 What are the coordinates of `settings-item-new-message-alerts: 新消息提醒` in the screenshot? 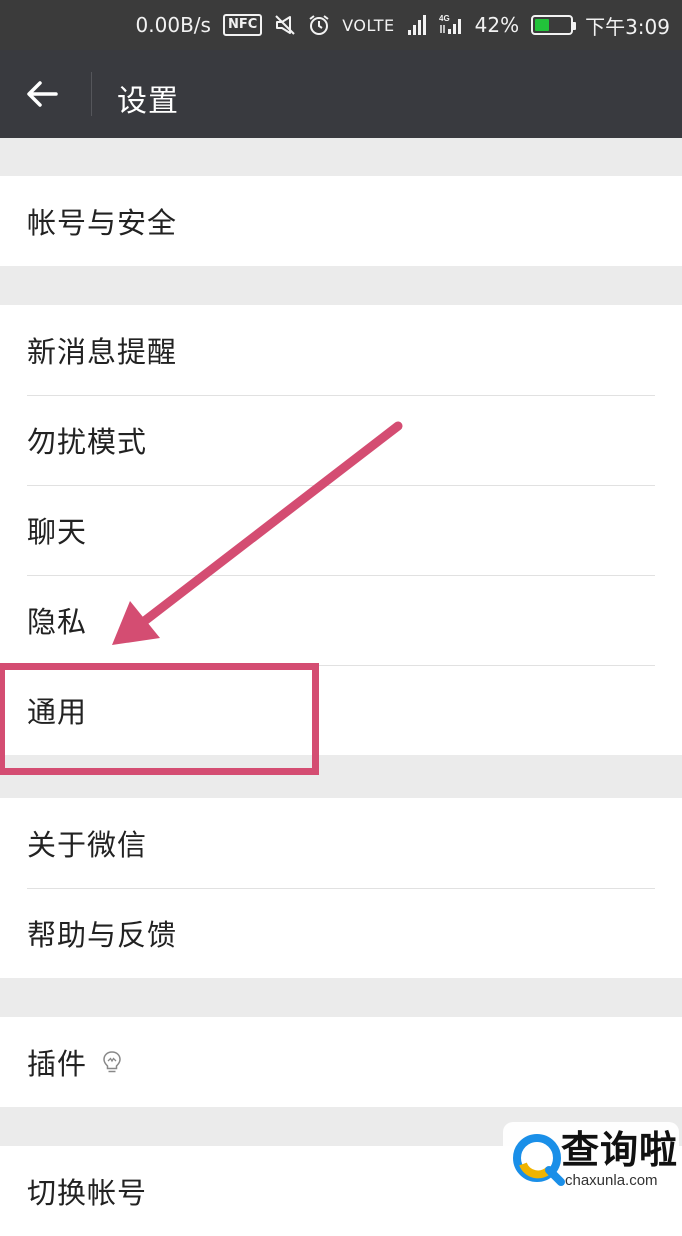 It's located at (341, 350).